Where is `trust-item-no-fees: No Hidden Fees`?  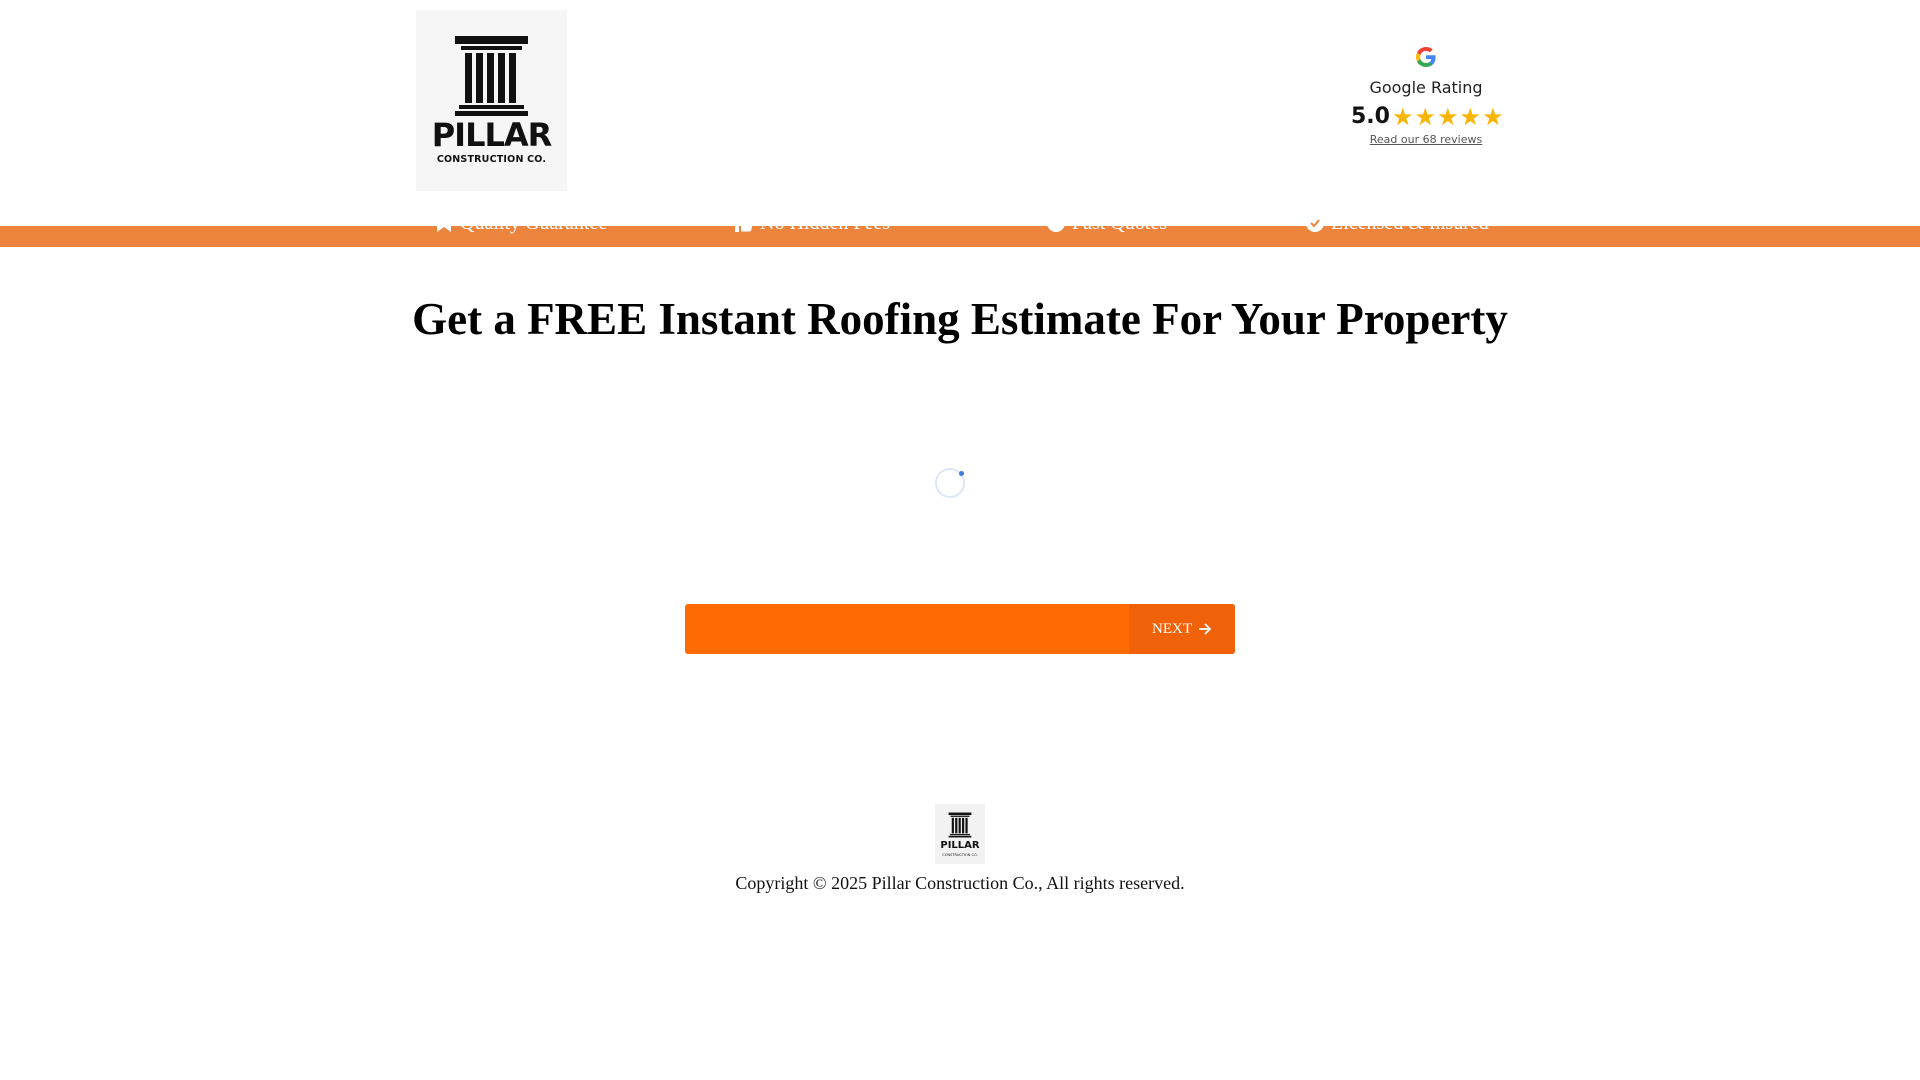
trust-item-no-fees: No Hidden Fees is located at coordinates (812, 223).